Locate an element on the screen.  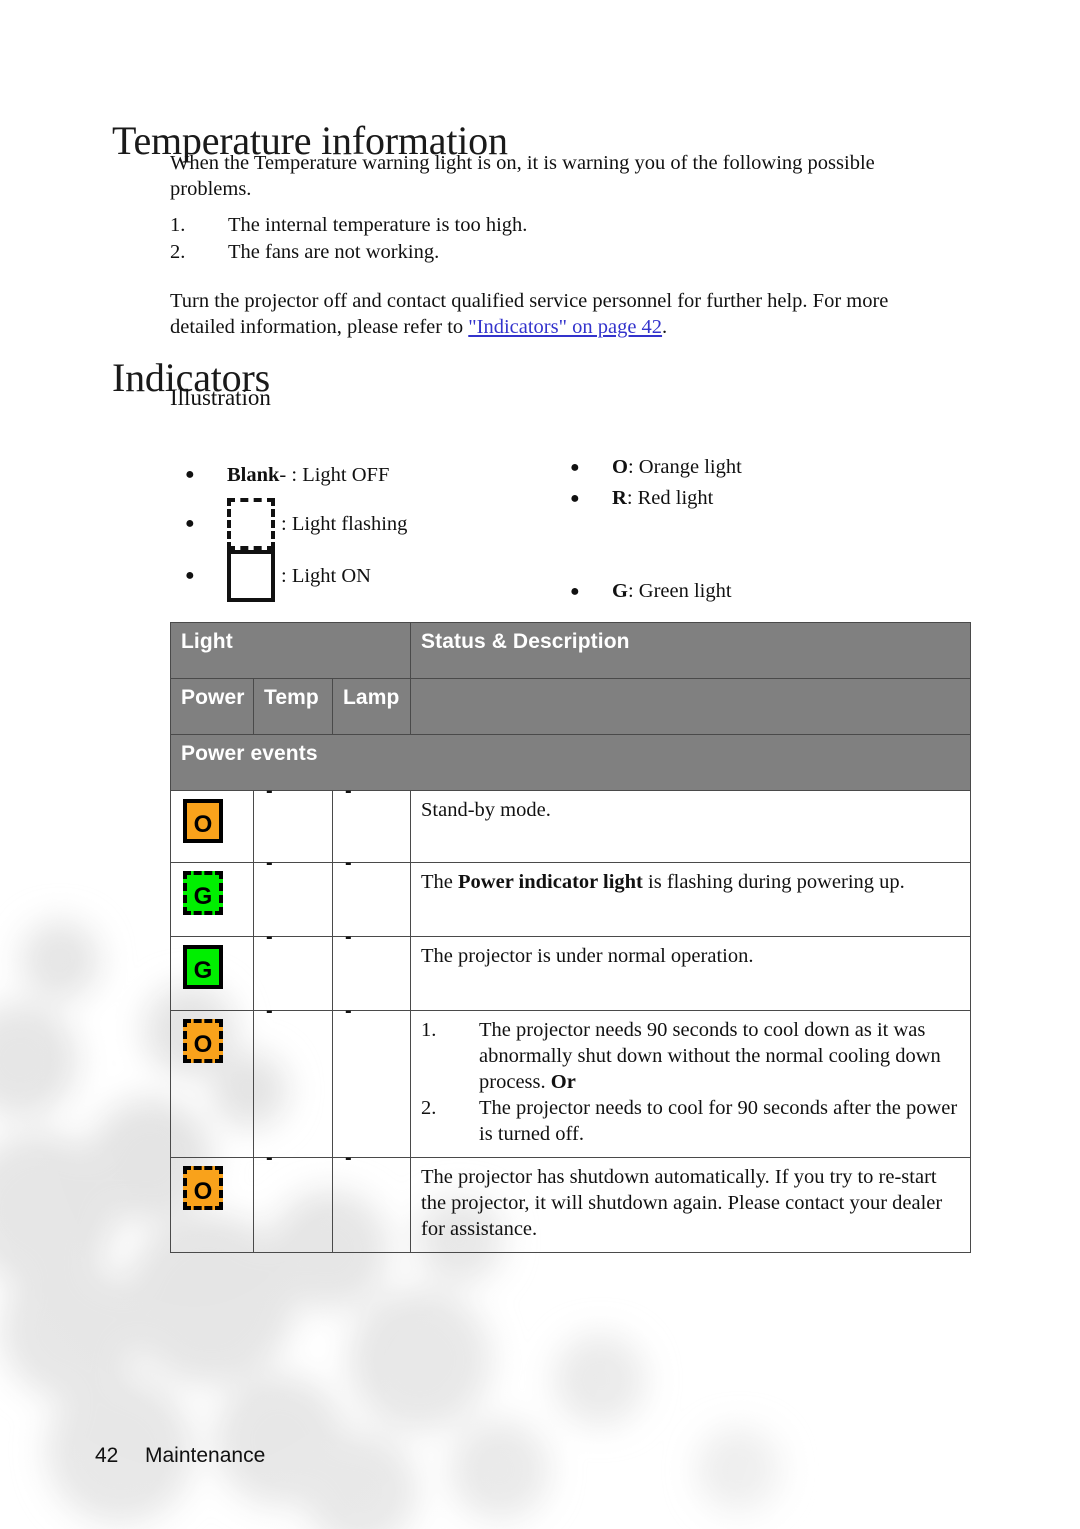
description-text-before: The is located at coordinates (440, 882).